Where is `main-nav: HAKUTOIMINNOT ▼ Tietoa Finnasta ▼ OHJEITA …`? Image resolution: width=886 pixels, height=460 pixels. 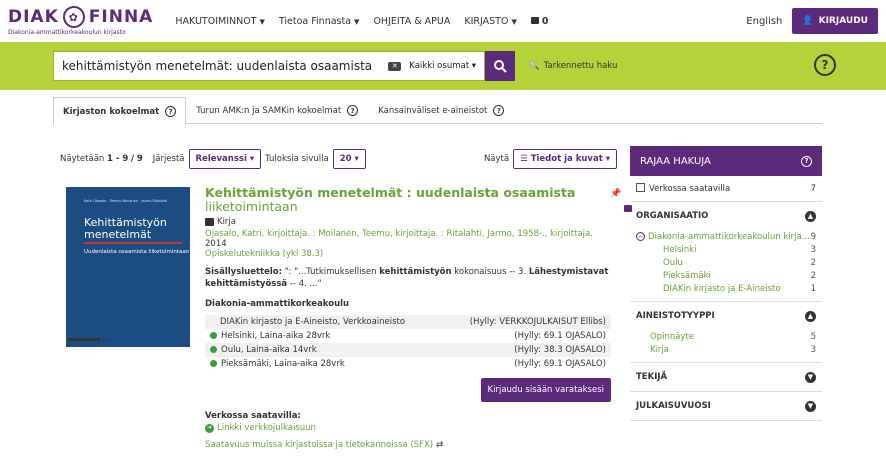 main-nav: HAKUTOIMINNOT ▼ Tietoa Finnasta ▼ OHJEITA … is located at coordinates (361, 21).